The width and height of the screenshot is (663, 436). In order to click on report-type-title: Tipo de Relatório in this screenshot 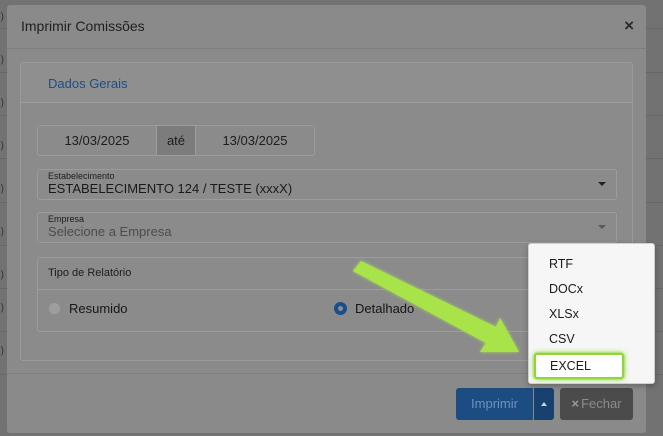, I will do `click(90, 273)`.